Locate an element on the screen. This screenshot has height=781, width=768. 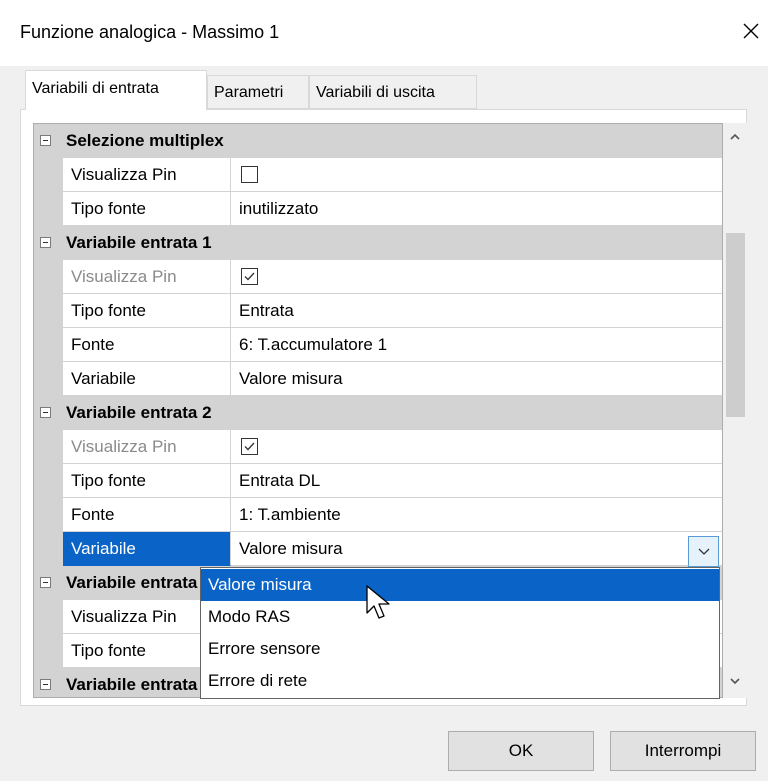
dropdown-button is located at coordinates (703, 551).